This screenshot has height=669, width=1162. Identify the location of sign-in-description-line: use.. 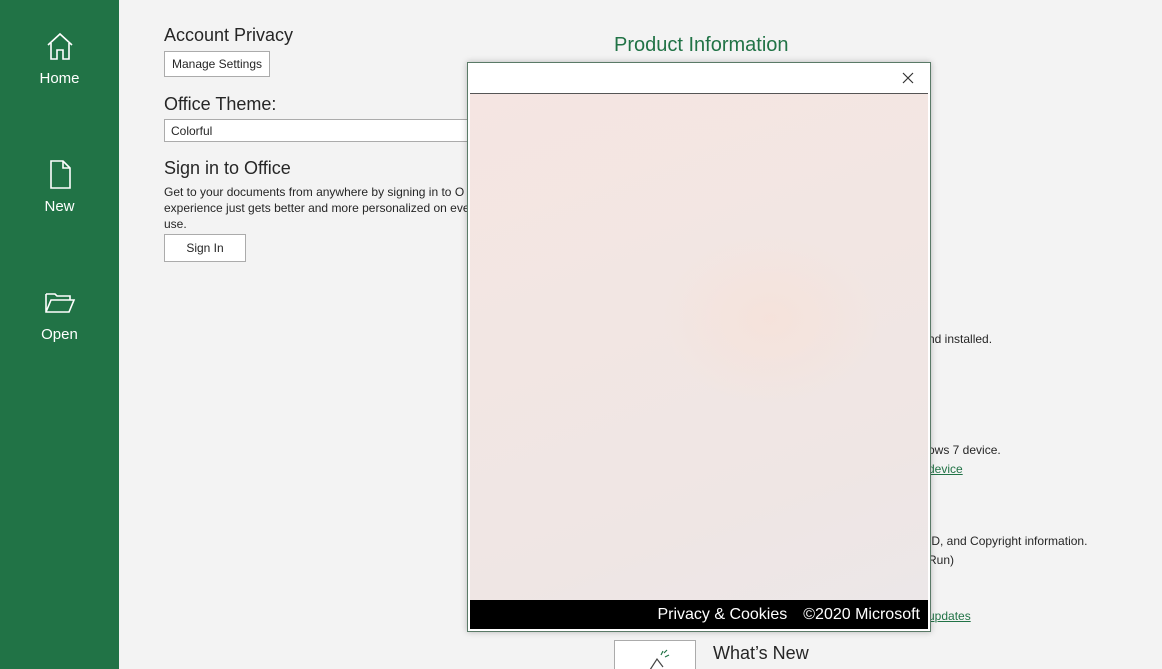
(175, 224).